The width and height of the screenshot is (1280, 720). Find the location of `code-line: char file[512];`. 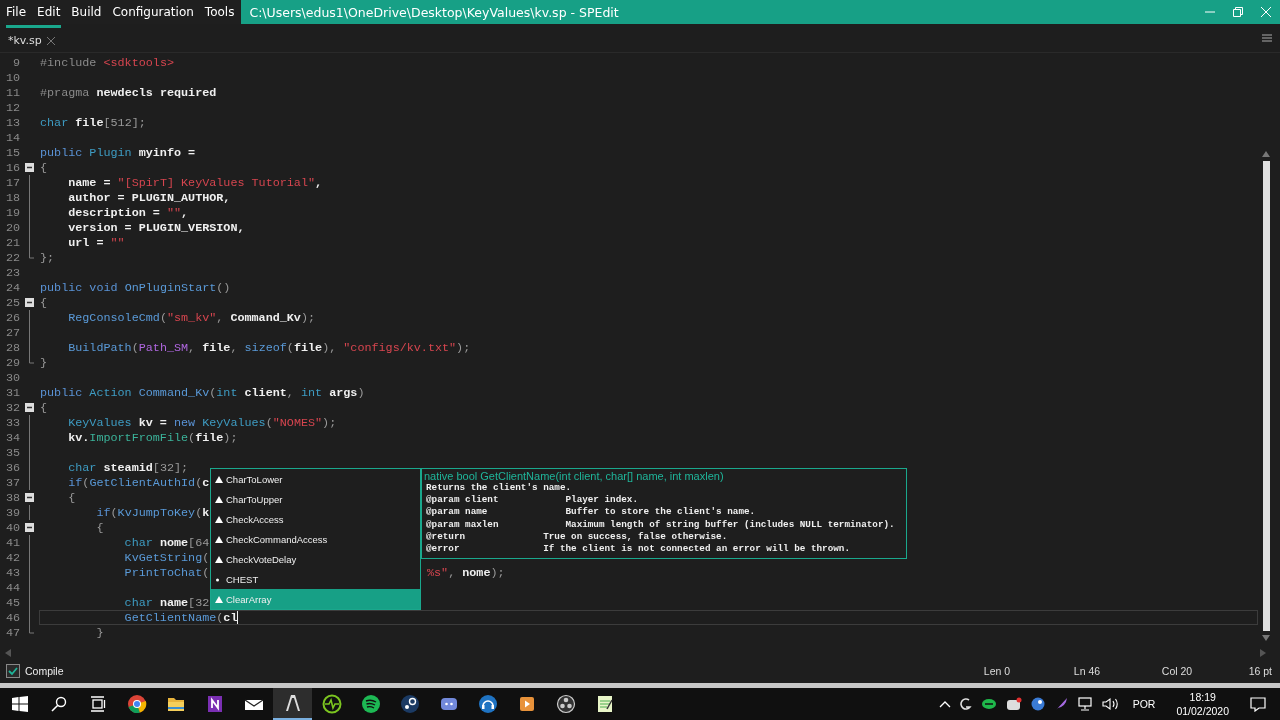

code-line: char file[512]; is located at coordinates (93, 122).